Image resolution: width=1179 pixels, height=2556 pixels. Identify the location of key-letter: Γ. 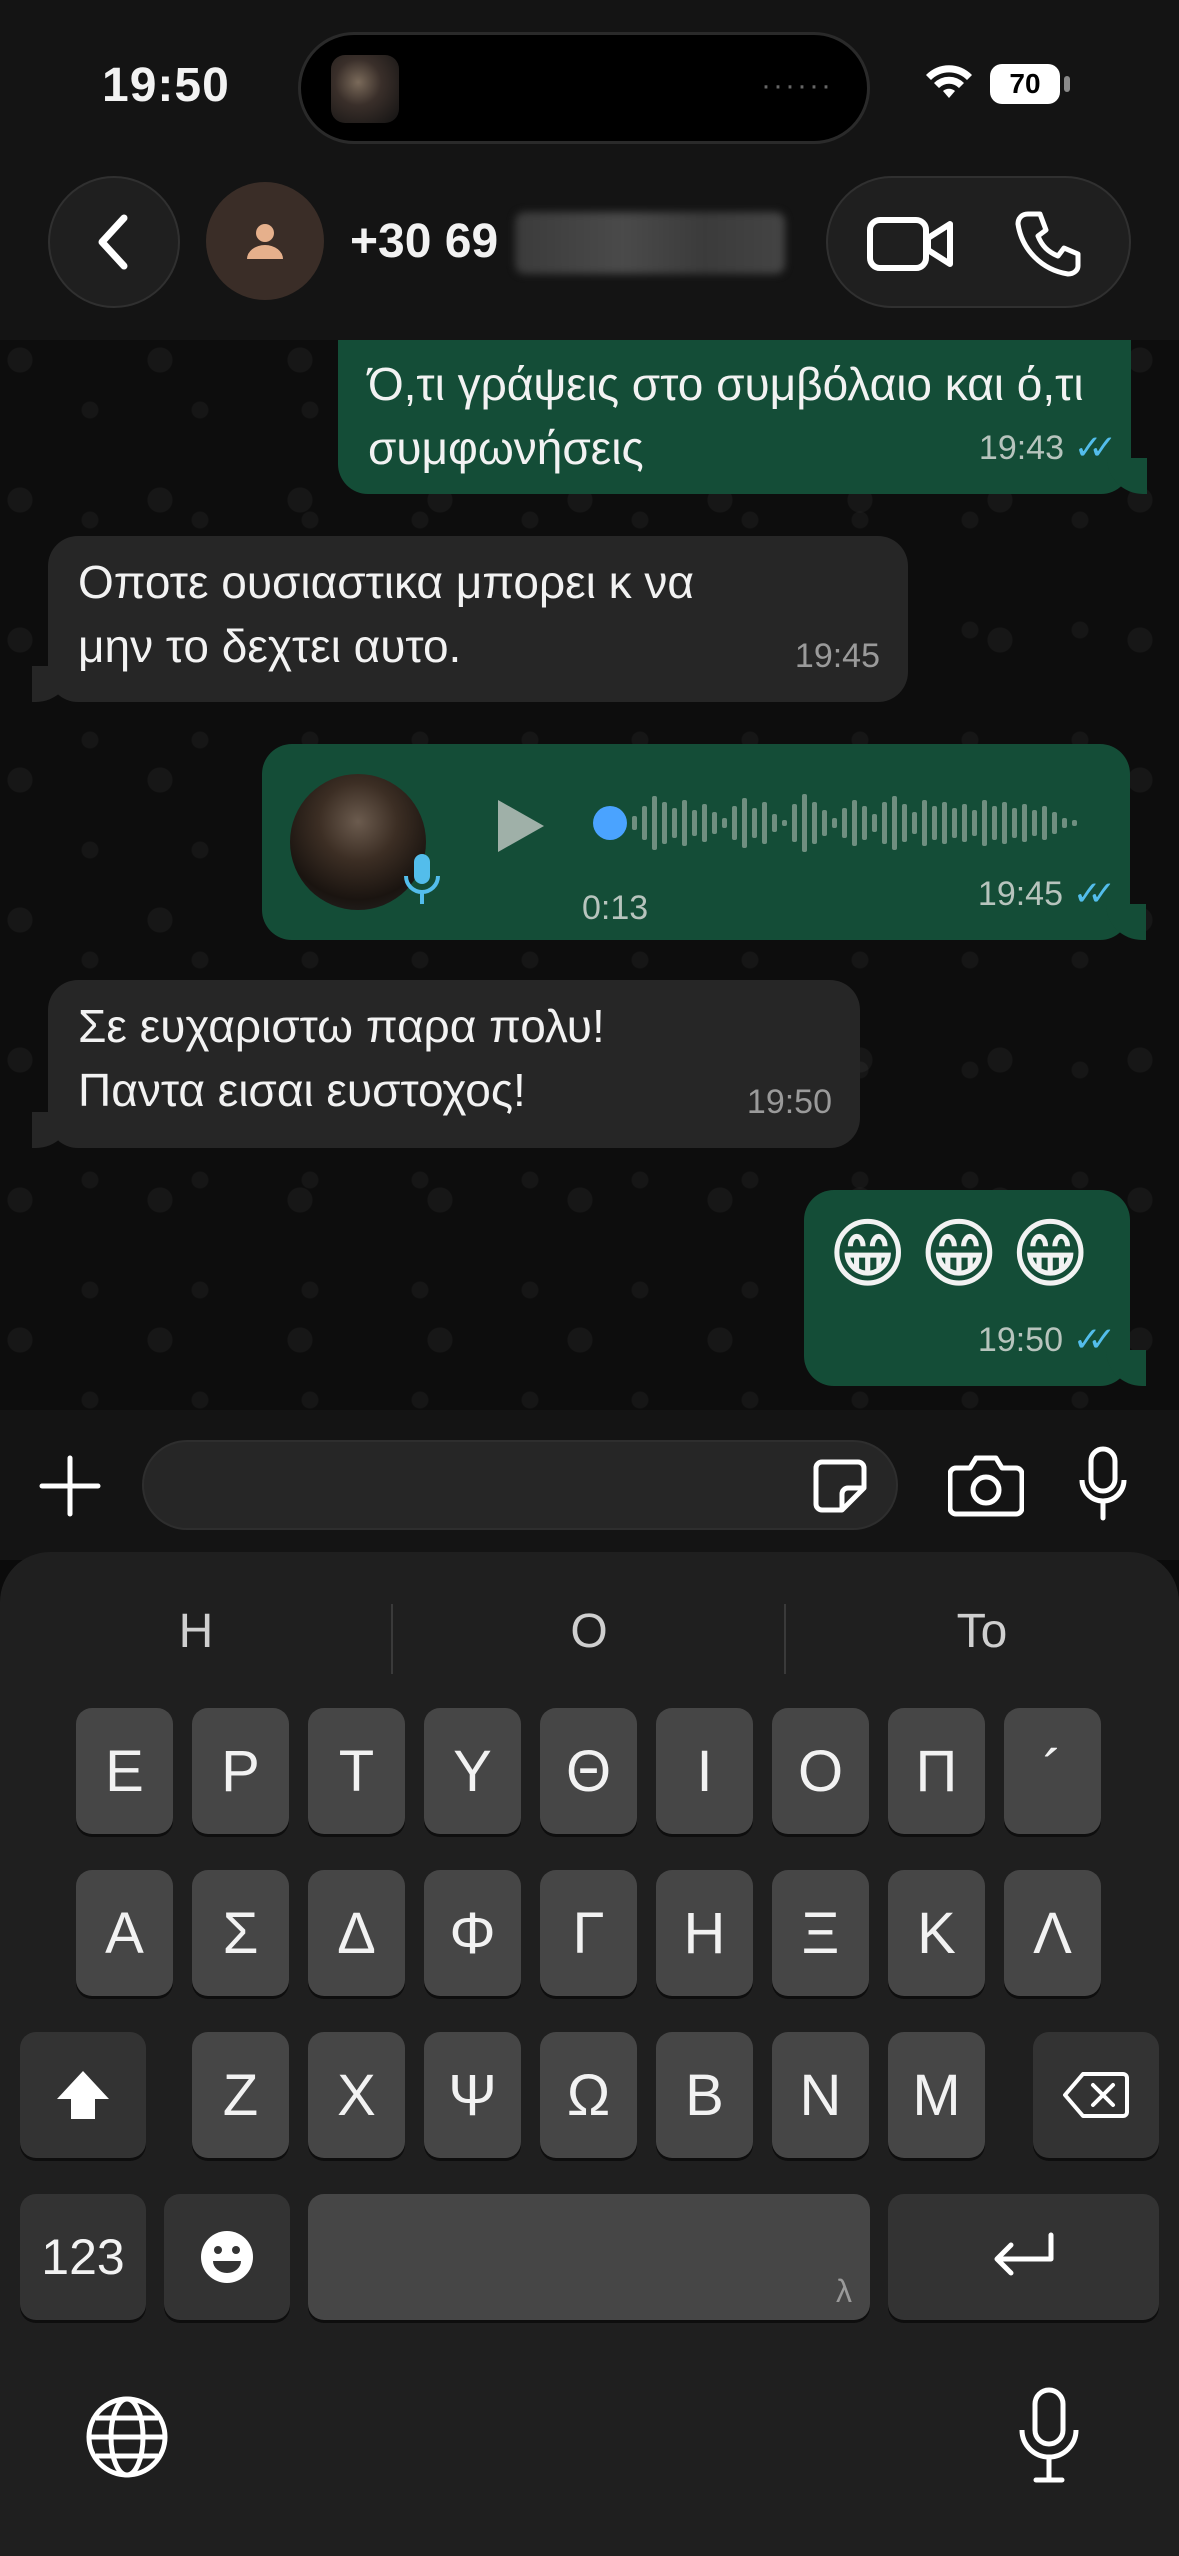
(588, 1933).